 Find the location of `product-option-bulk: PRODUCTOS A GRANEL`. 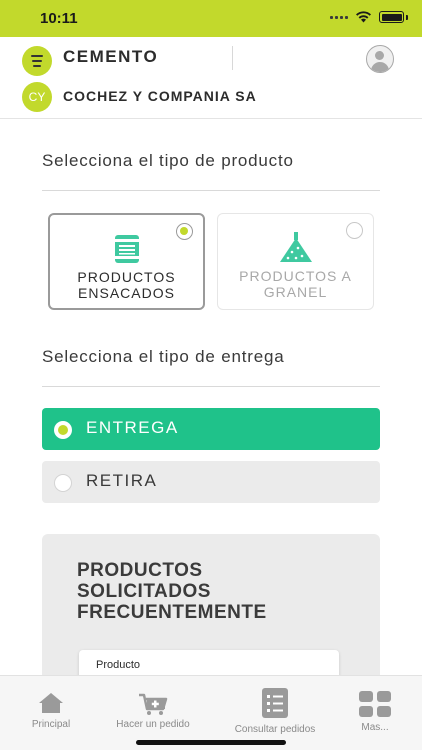

product-option-bulk: PRODUCTOS A GRANEL is located at coordinates (295, 261).